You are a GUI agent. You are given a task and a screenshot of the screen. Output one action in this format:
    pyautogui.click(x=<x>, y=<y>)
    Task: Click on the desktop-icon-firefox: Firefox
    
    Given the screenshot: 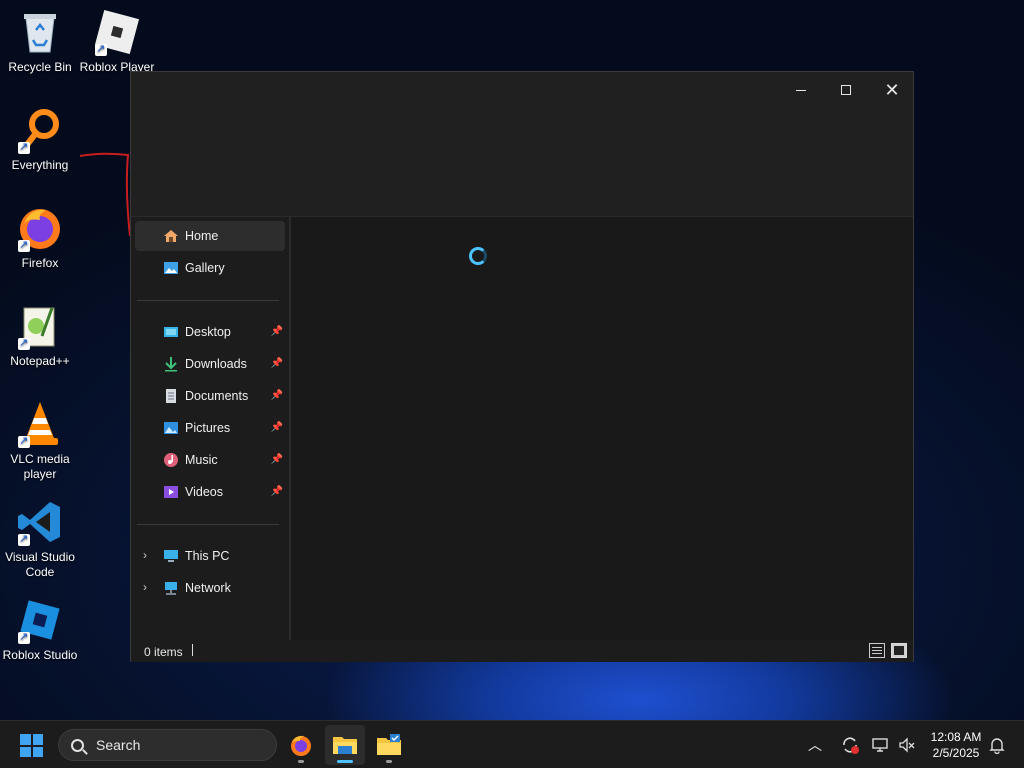 What is the action you would take?
    pyautogui.click(x=40, y=237)
    